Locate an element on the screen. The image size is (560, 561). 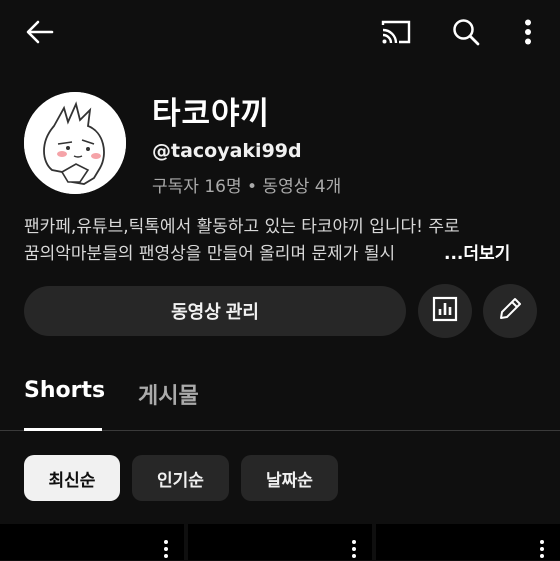
channel-name: 타코야끼 is located at coordinates (211, 114).